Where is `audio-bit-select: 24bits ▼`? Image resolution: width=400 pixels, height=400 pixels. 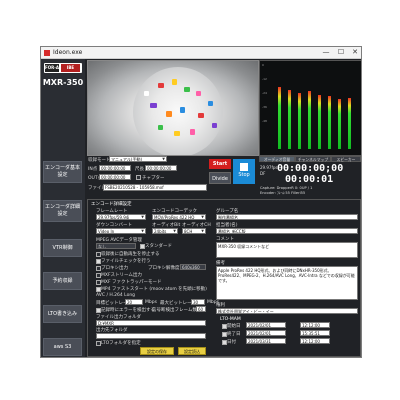 audio-bit-select: 24bits ▼ is located at coordinates (165, 231).